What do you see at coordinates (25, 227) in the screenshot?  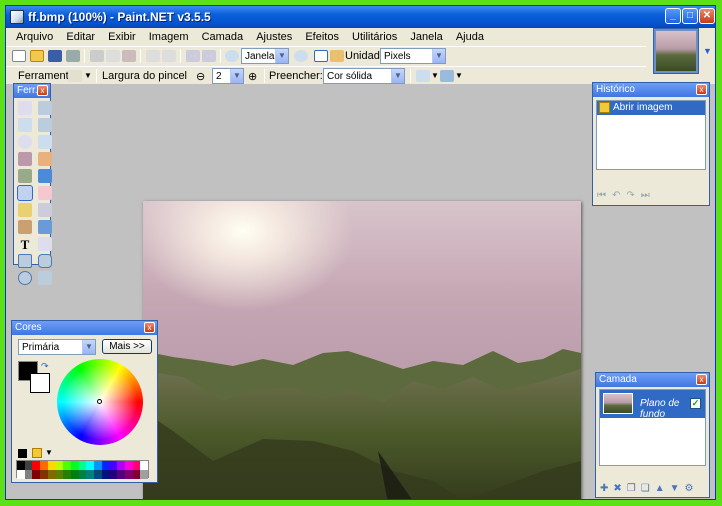 I see `clone-stamp-icon` at bounding box center [25, 227].